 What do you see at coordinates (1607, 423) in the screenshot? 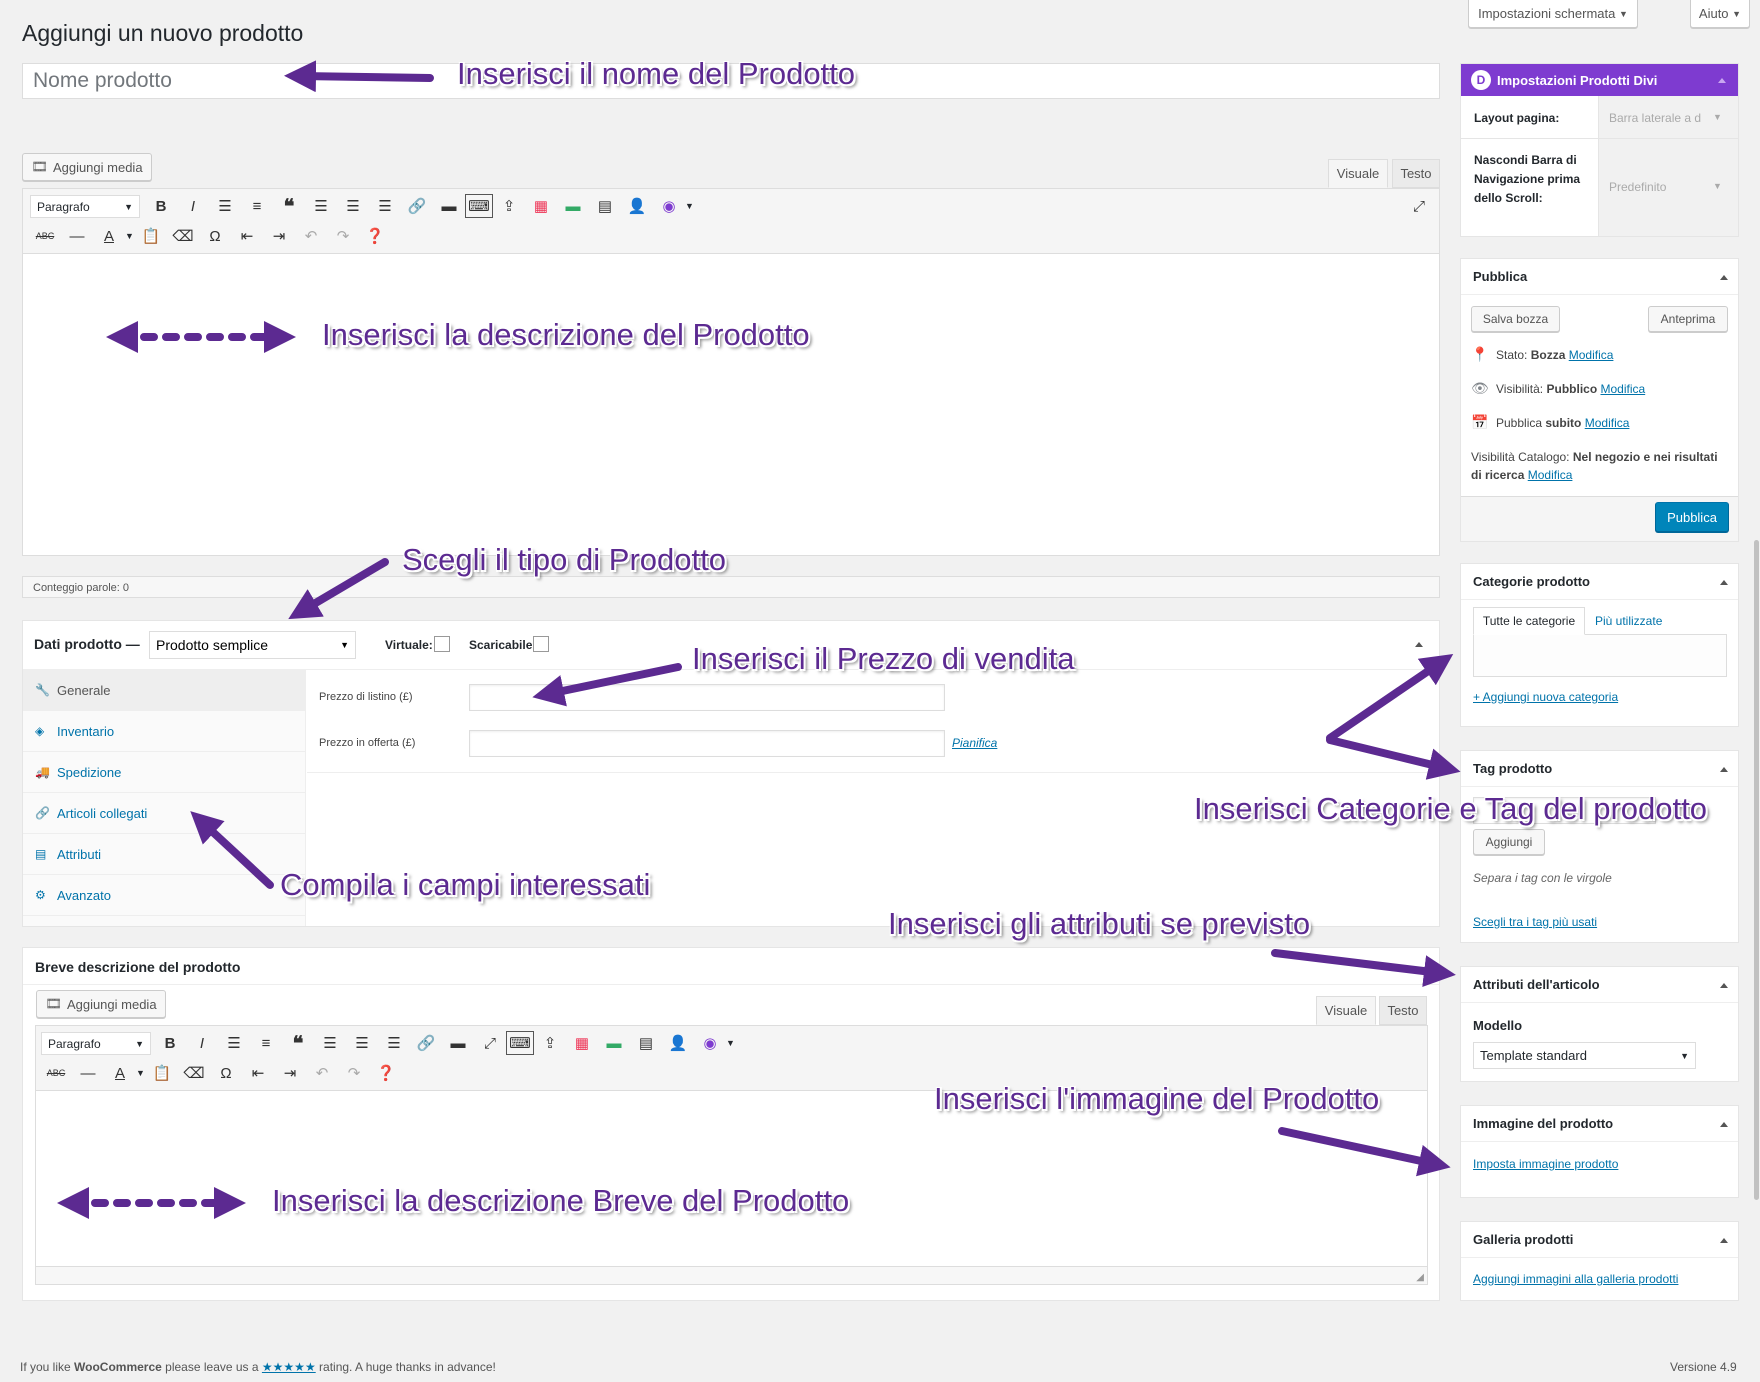
I see `publish-date-edit-link: Modifica` at bounding box center [1607, 423].